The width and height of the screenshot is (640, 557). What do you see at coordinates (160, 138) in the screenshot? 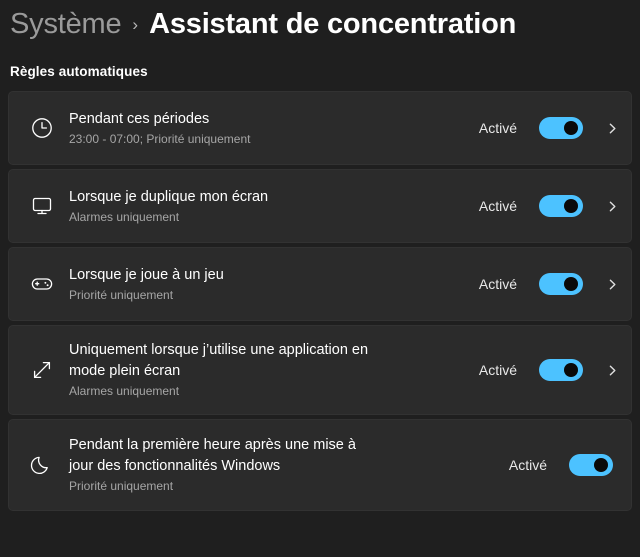
I see `rule-subtitle: 23:00 - 07:00; Priorité uniquement` at bounding box center [160, 138].